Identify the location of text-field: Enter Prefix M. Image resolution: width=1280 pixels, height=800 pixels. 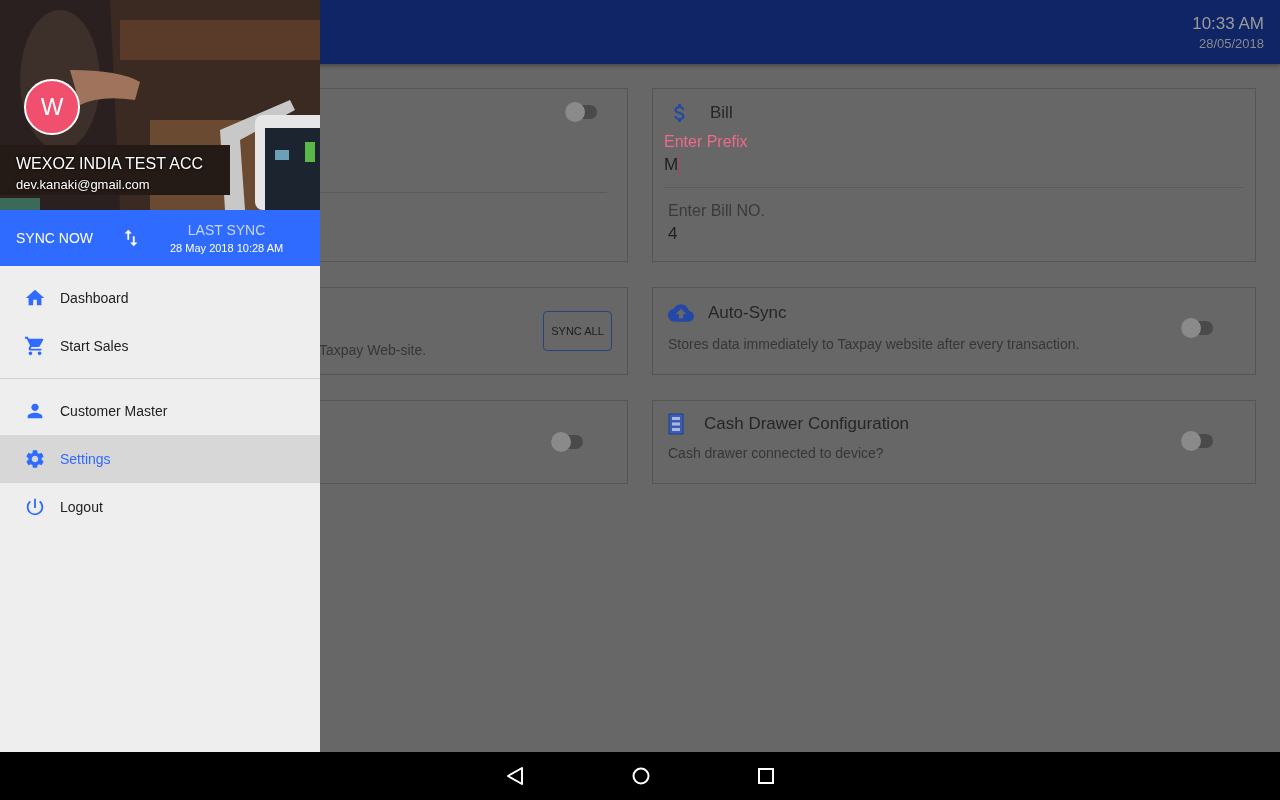
(954, 156).